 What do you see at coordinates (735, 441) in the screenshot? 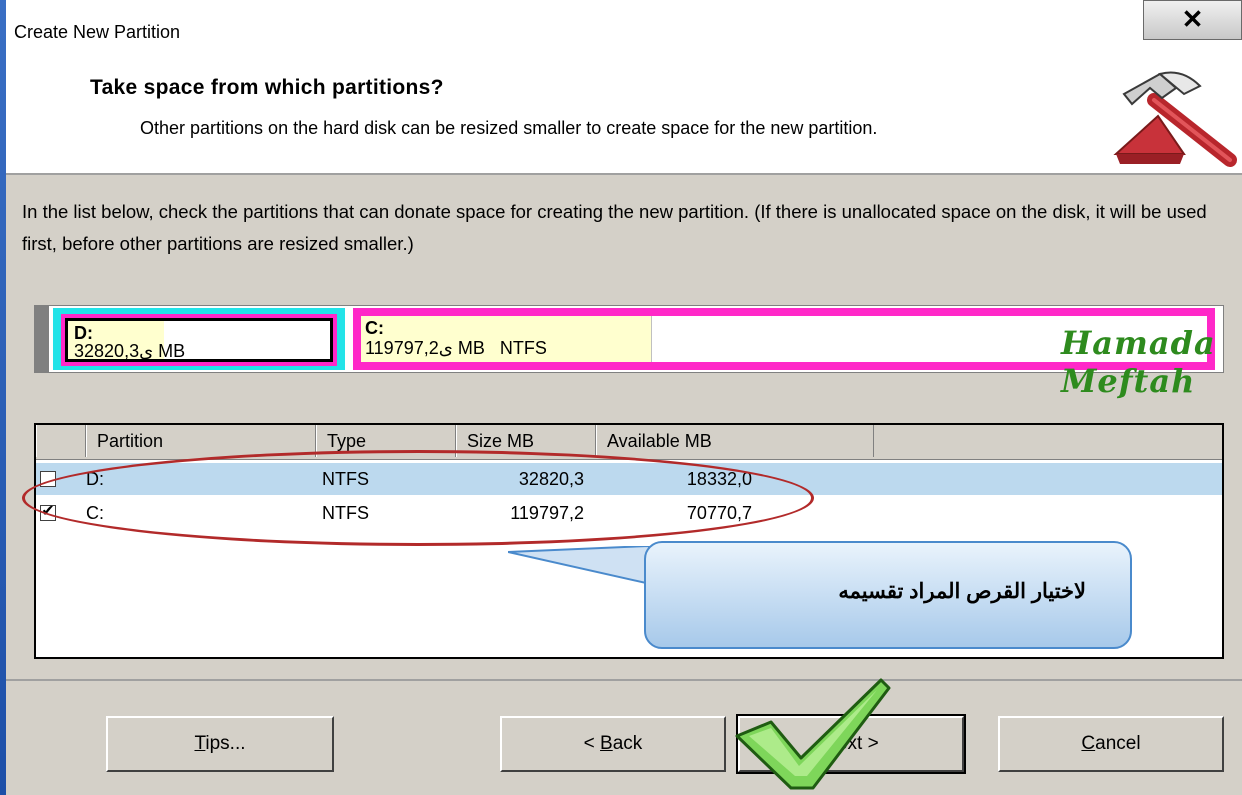
I see `column-header-available: Available MB` at bounding box center [735, 441].